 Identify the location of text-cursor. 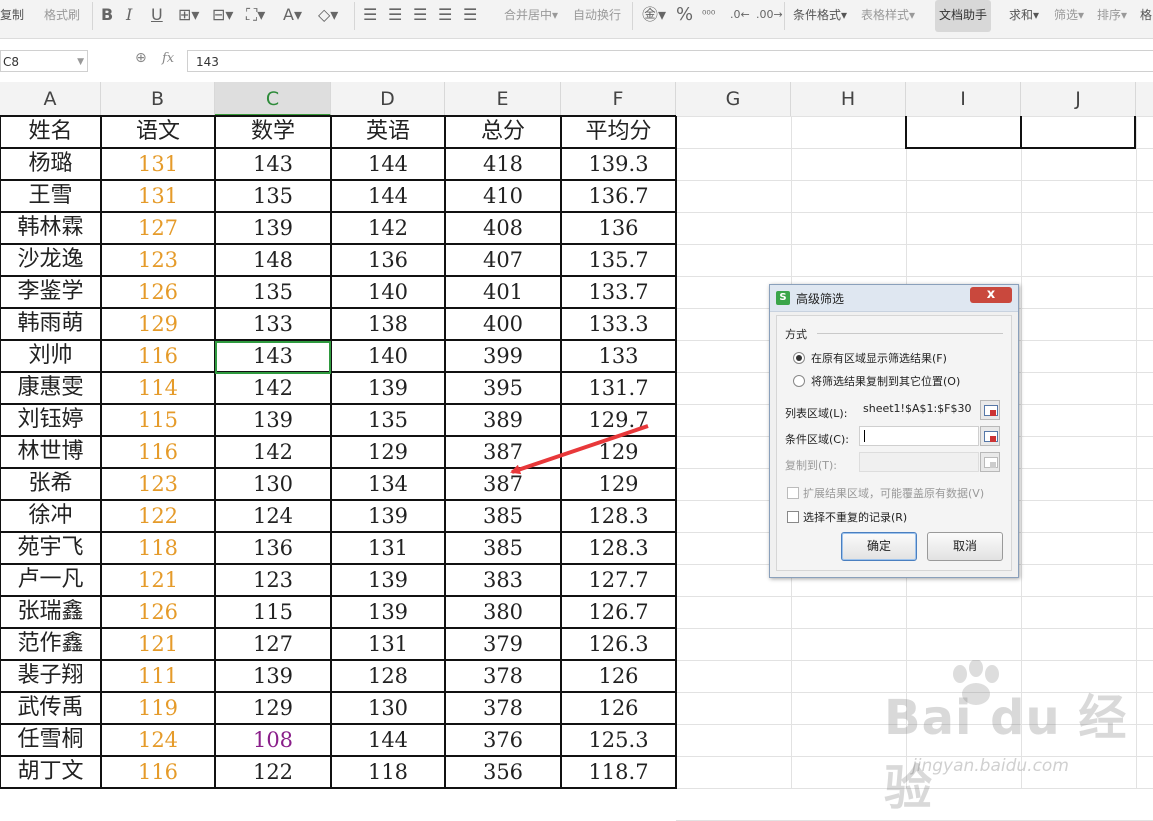
(864, 436).